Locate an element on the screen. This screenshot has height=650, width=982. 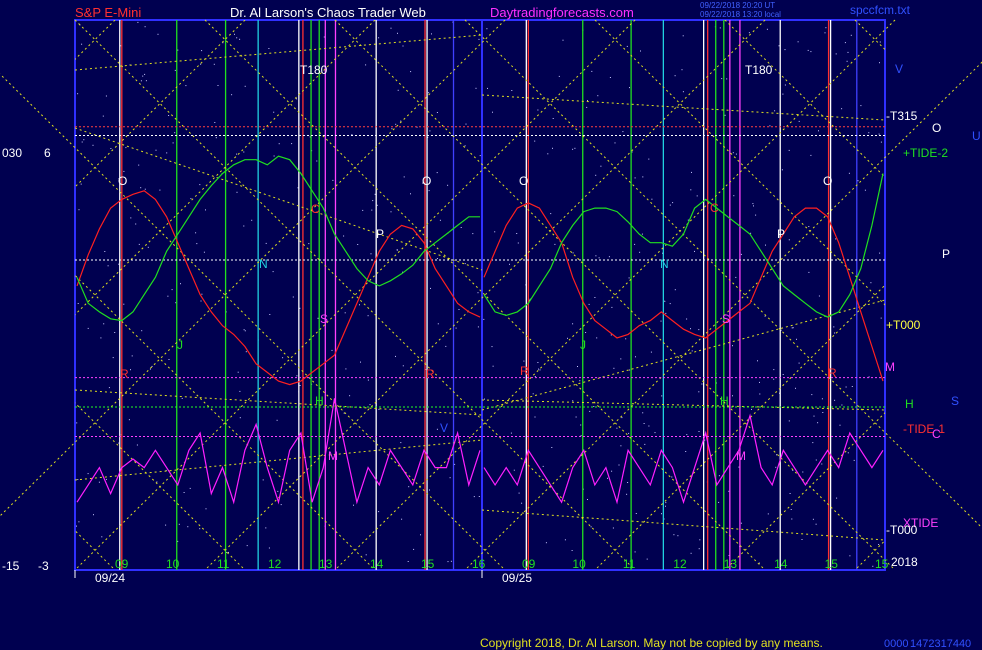
line-label: +TIDE-2 is located at coordinates (925, 153).